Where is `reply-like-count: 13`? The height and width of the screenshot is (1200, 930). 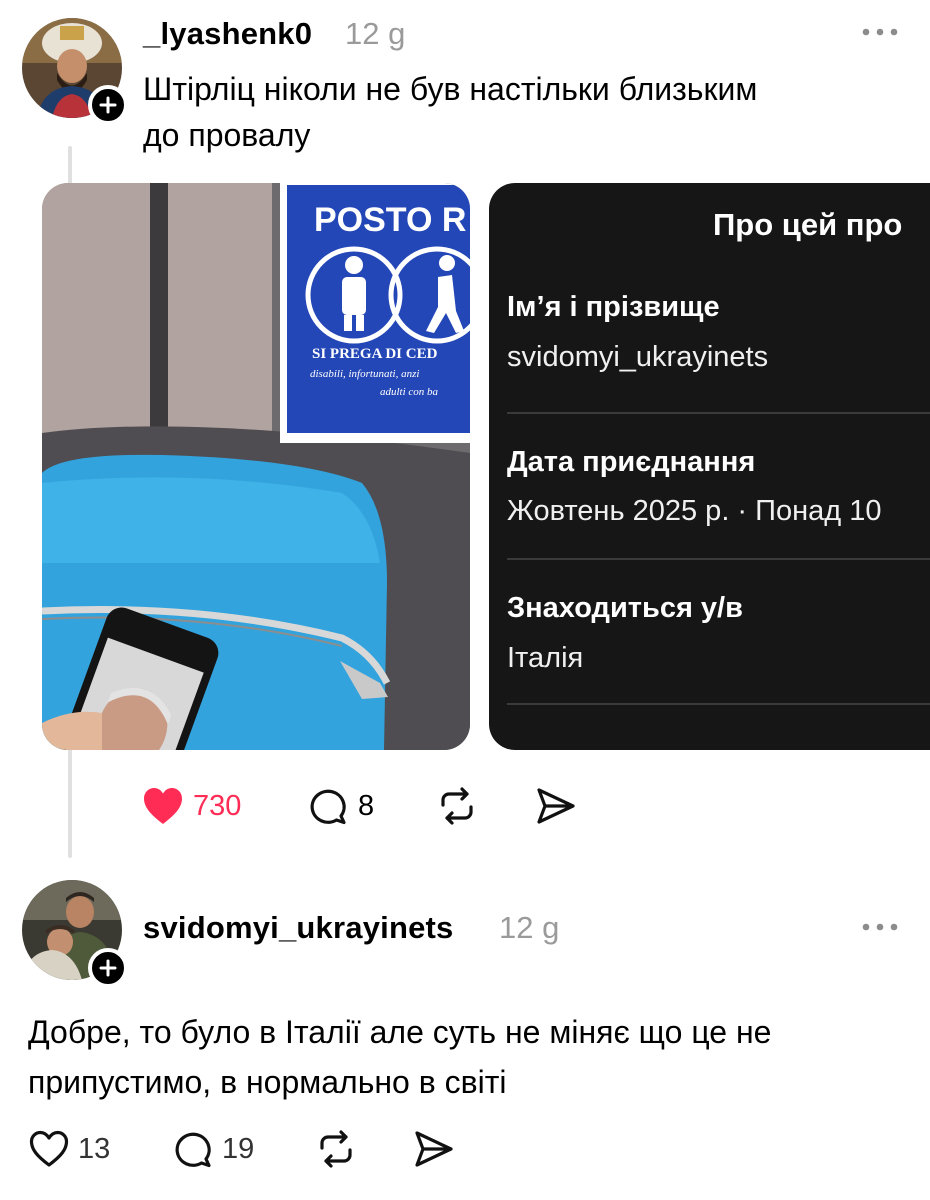
reply-like-count: 13 is located at coordinates (94, 1148).